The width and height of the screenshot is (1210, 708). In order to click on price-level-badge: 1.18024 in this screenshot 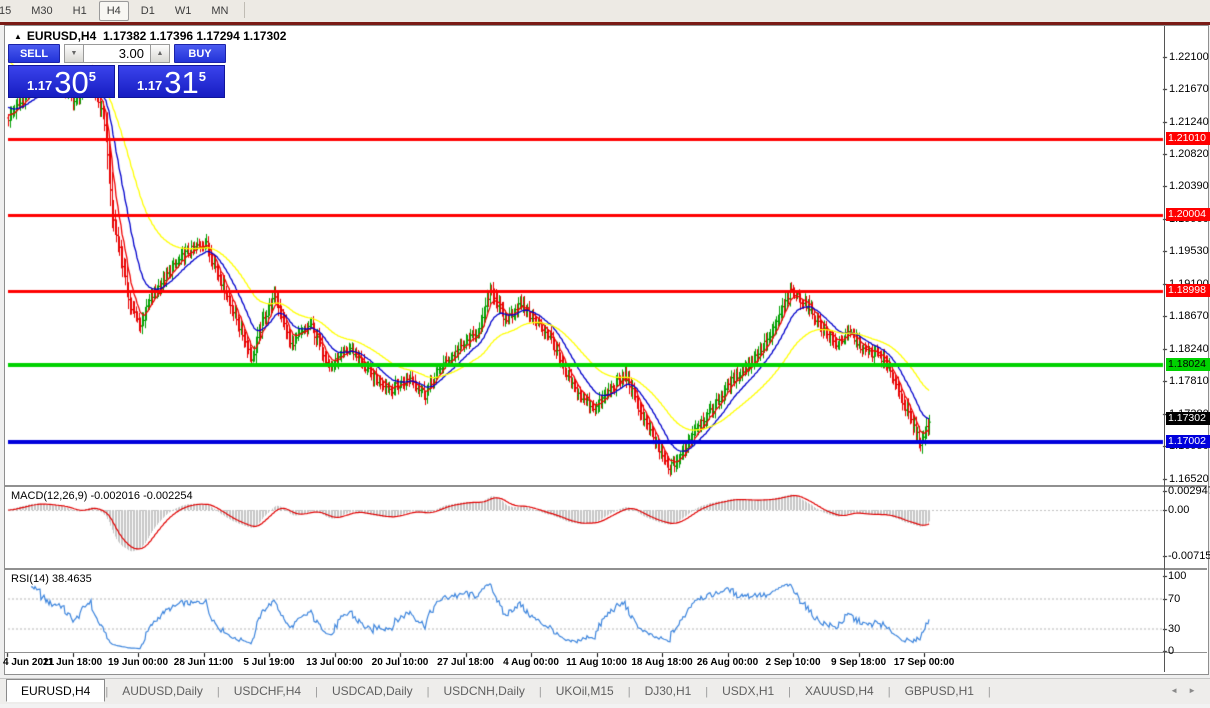, I will do `click(1188, 364)`.